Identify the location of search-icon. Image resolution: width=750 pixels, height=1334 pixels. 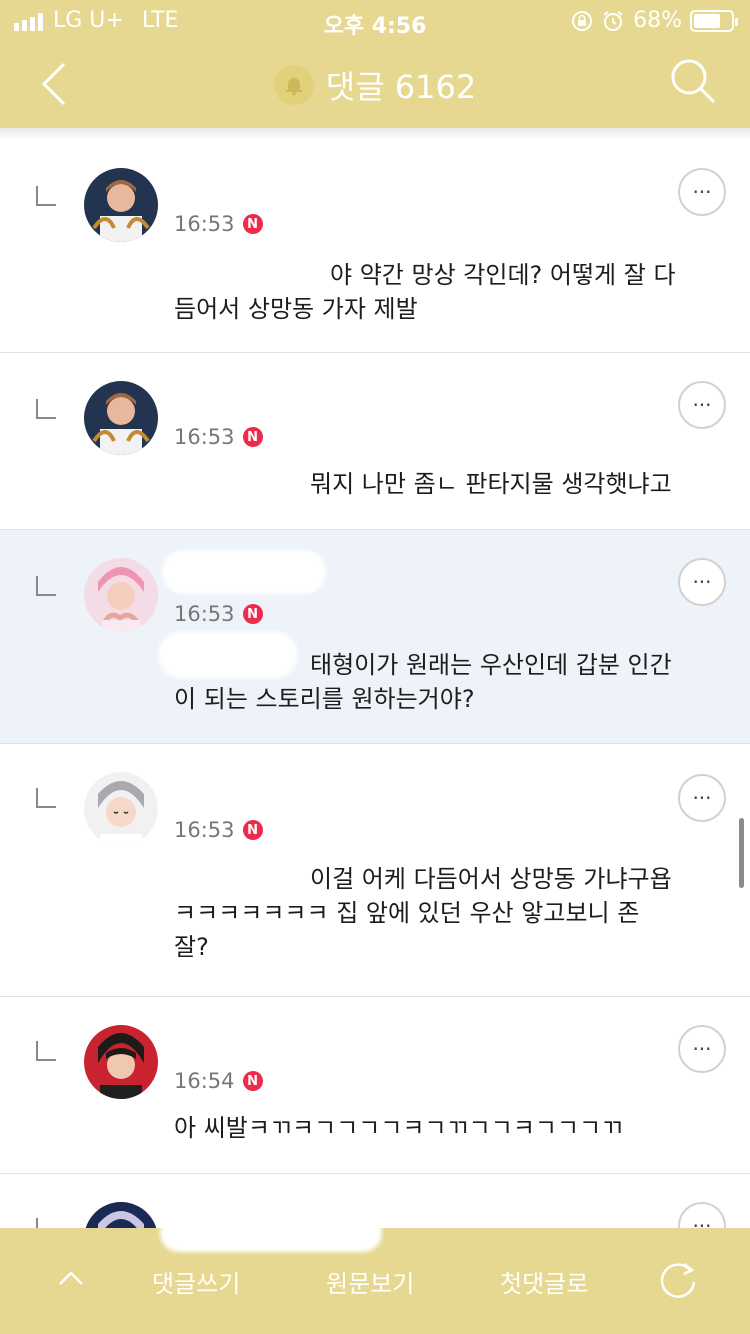
(693, 82).